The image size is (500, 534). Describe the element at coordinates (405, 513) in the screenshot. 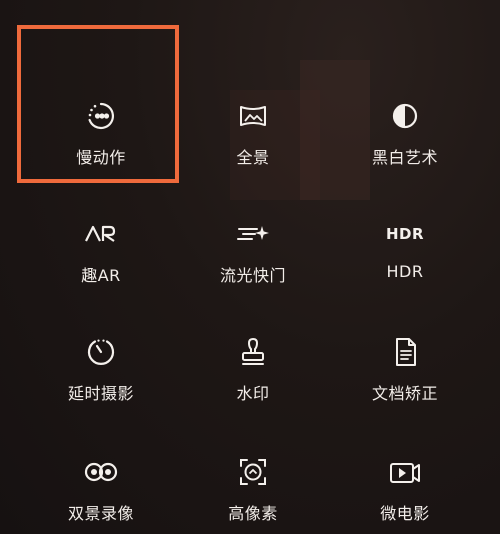

I see `mode-label: 微电影` at that location.